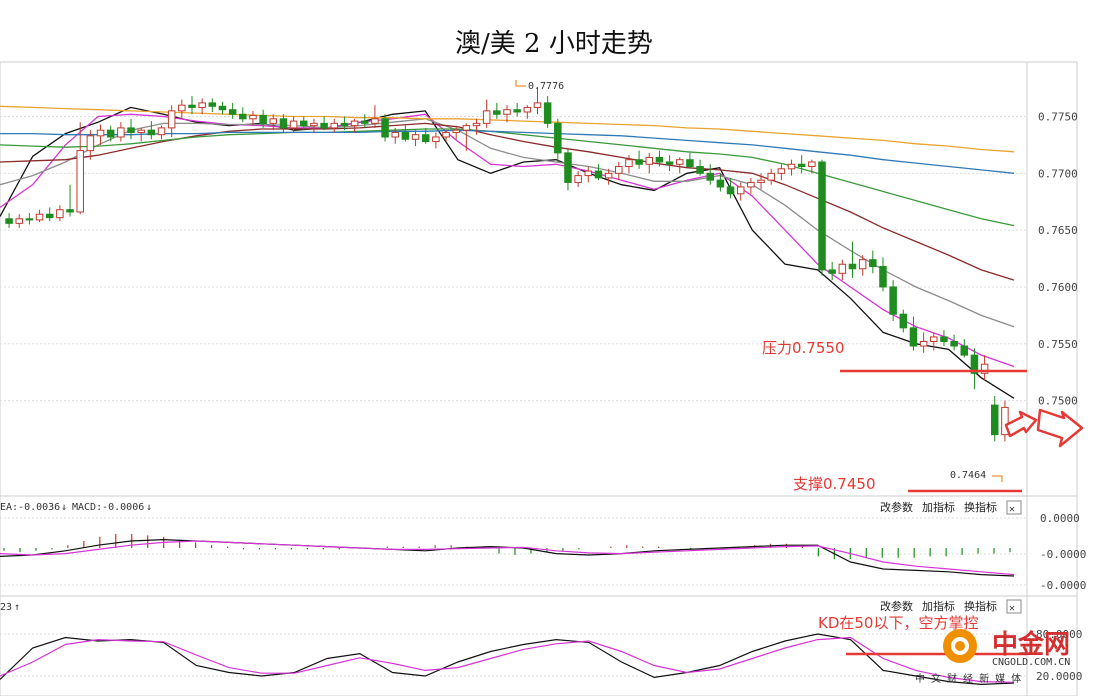 Image resolution: width=1098 pixels, height=696 pixels. What do you see at coordinates (938, 507) in the screenshot?
I see `macd-add-indicator-button: 加指标` at bounding box center [938, 507].